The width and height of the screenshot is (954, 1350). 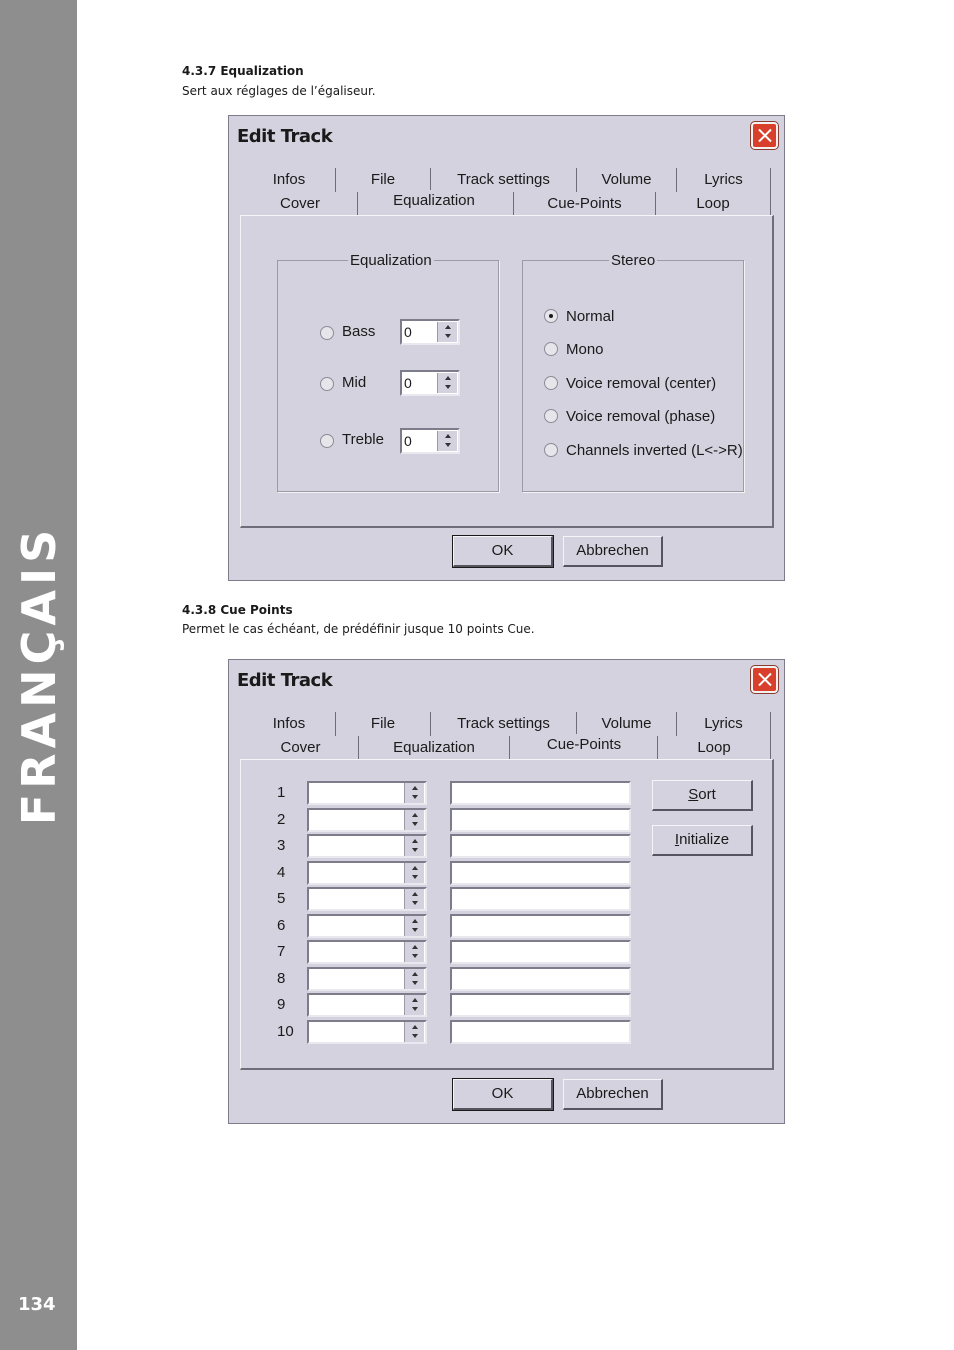 What do you see at coordinates (551, 349) in the screenshot?
I see `stereo-mono-radio` at bounding box center [551, 349].